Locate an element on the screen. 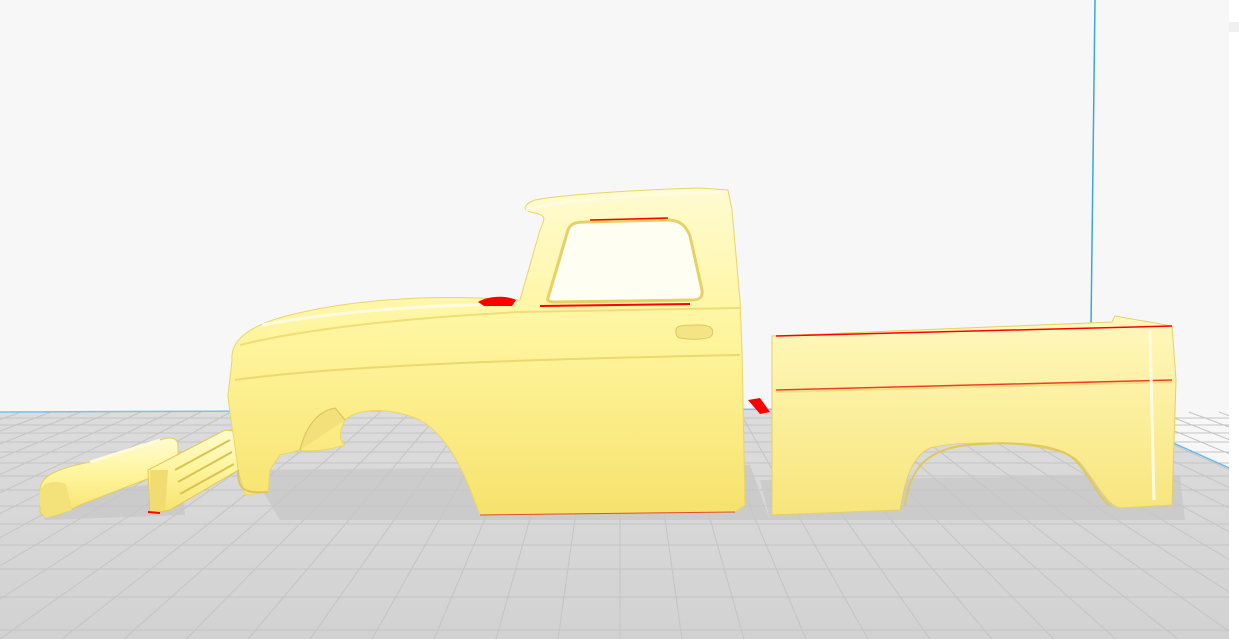  viewport-right-edge is located at coordinates (1234, 319).